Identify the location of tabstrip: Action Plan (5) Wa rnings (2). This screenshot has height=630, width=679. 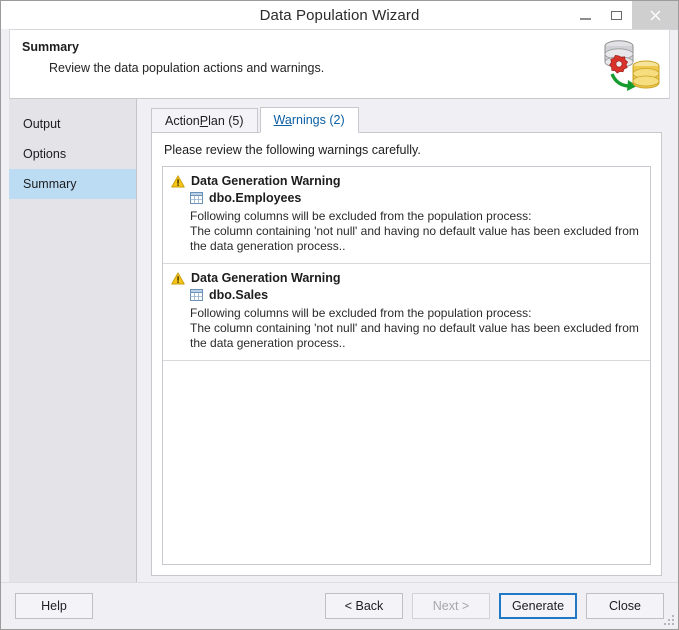
(406, 120).